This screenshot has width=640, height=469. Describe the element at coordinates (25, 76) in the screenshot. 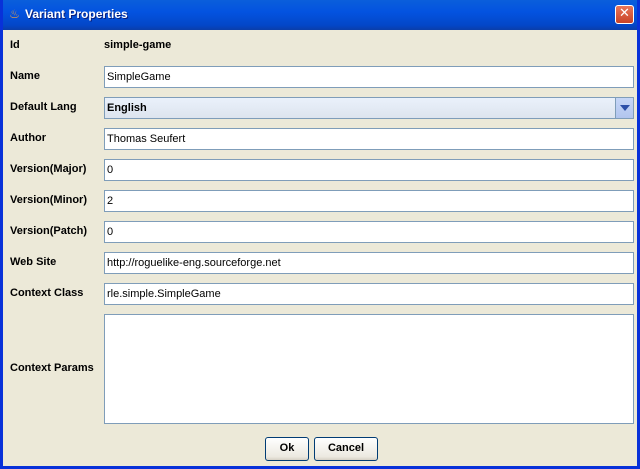

I see `name-label: Name` at that location.